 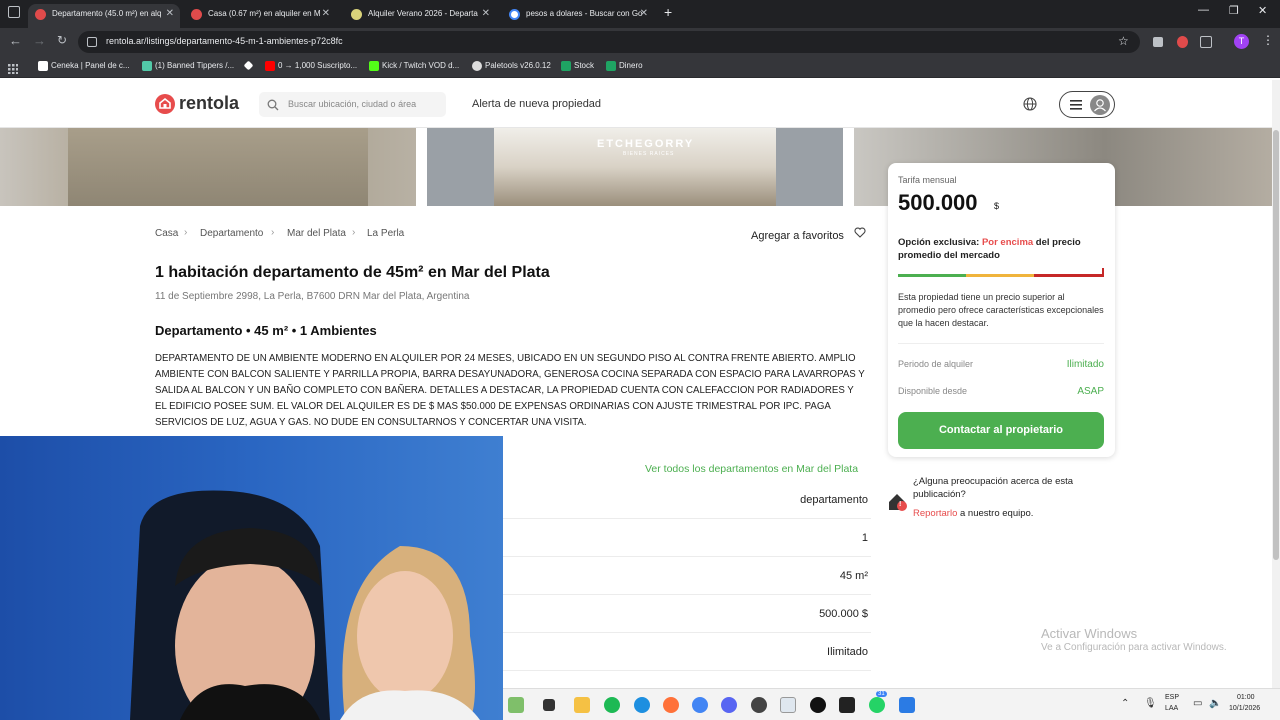 What do you see at coordinates (1244, 708) in the screenshot?
I see `clock-date: 10/1/2026` at bounding box center [1244, 708].